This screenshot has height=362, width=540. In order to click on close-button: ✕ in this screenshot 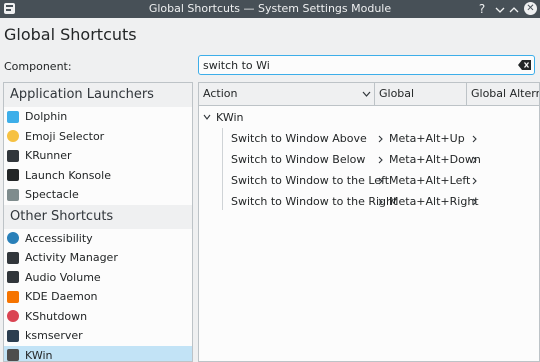, I will do `click(530, 8)`.